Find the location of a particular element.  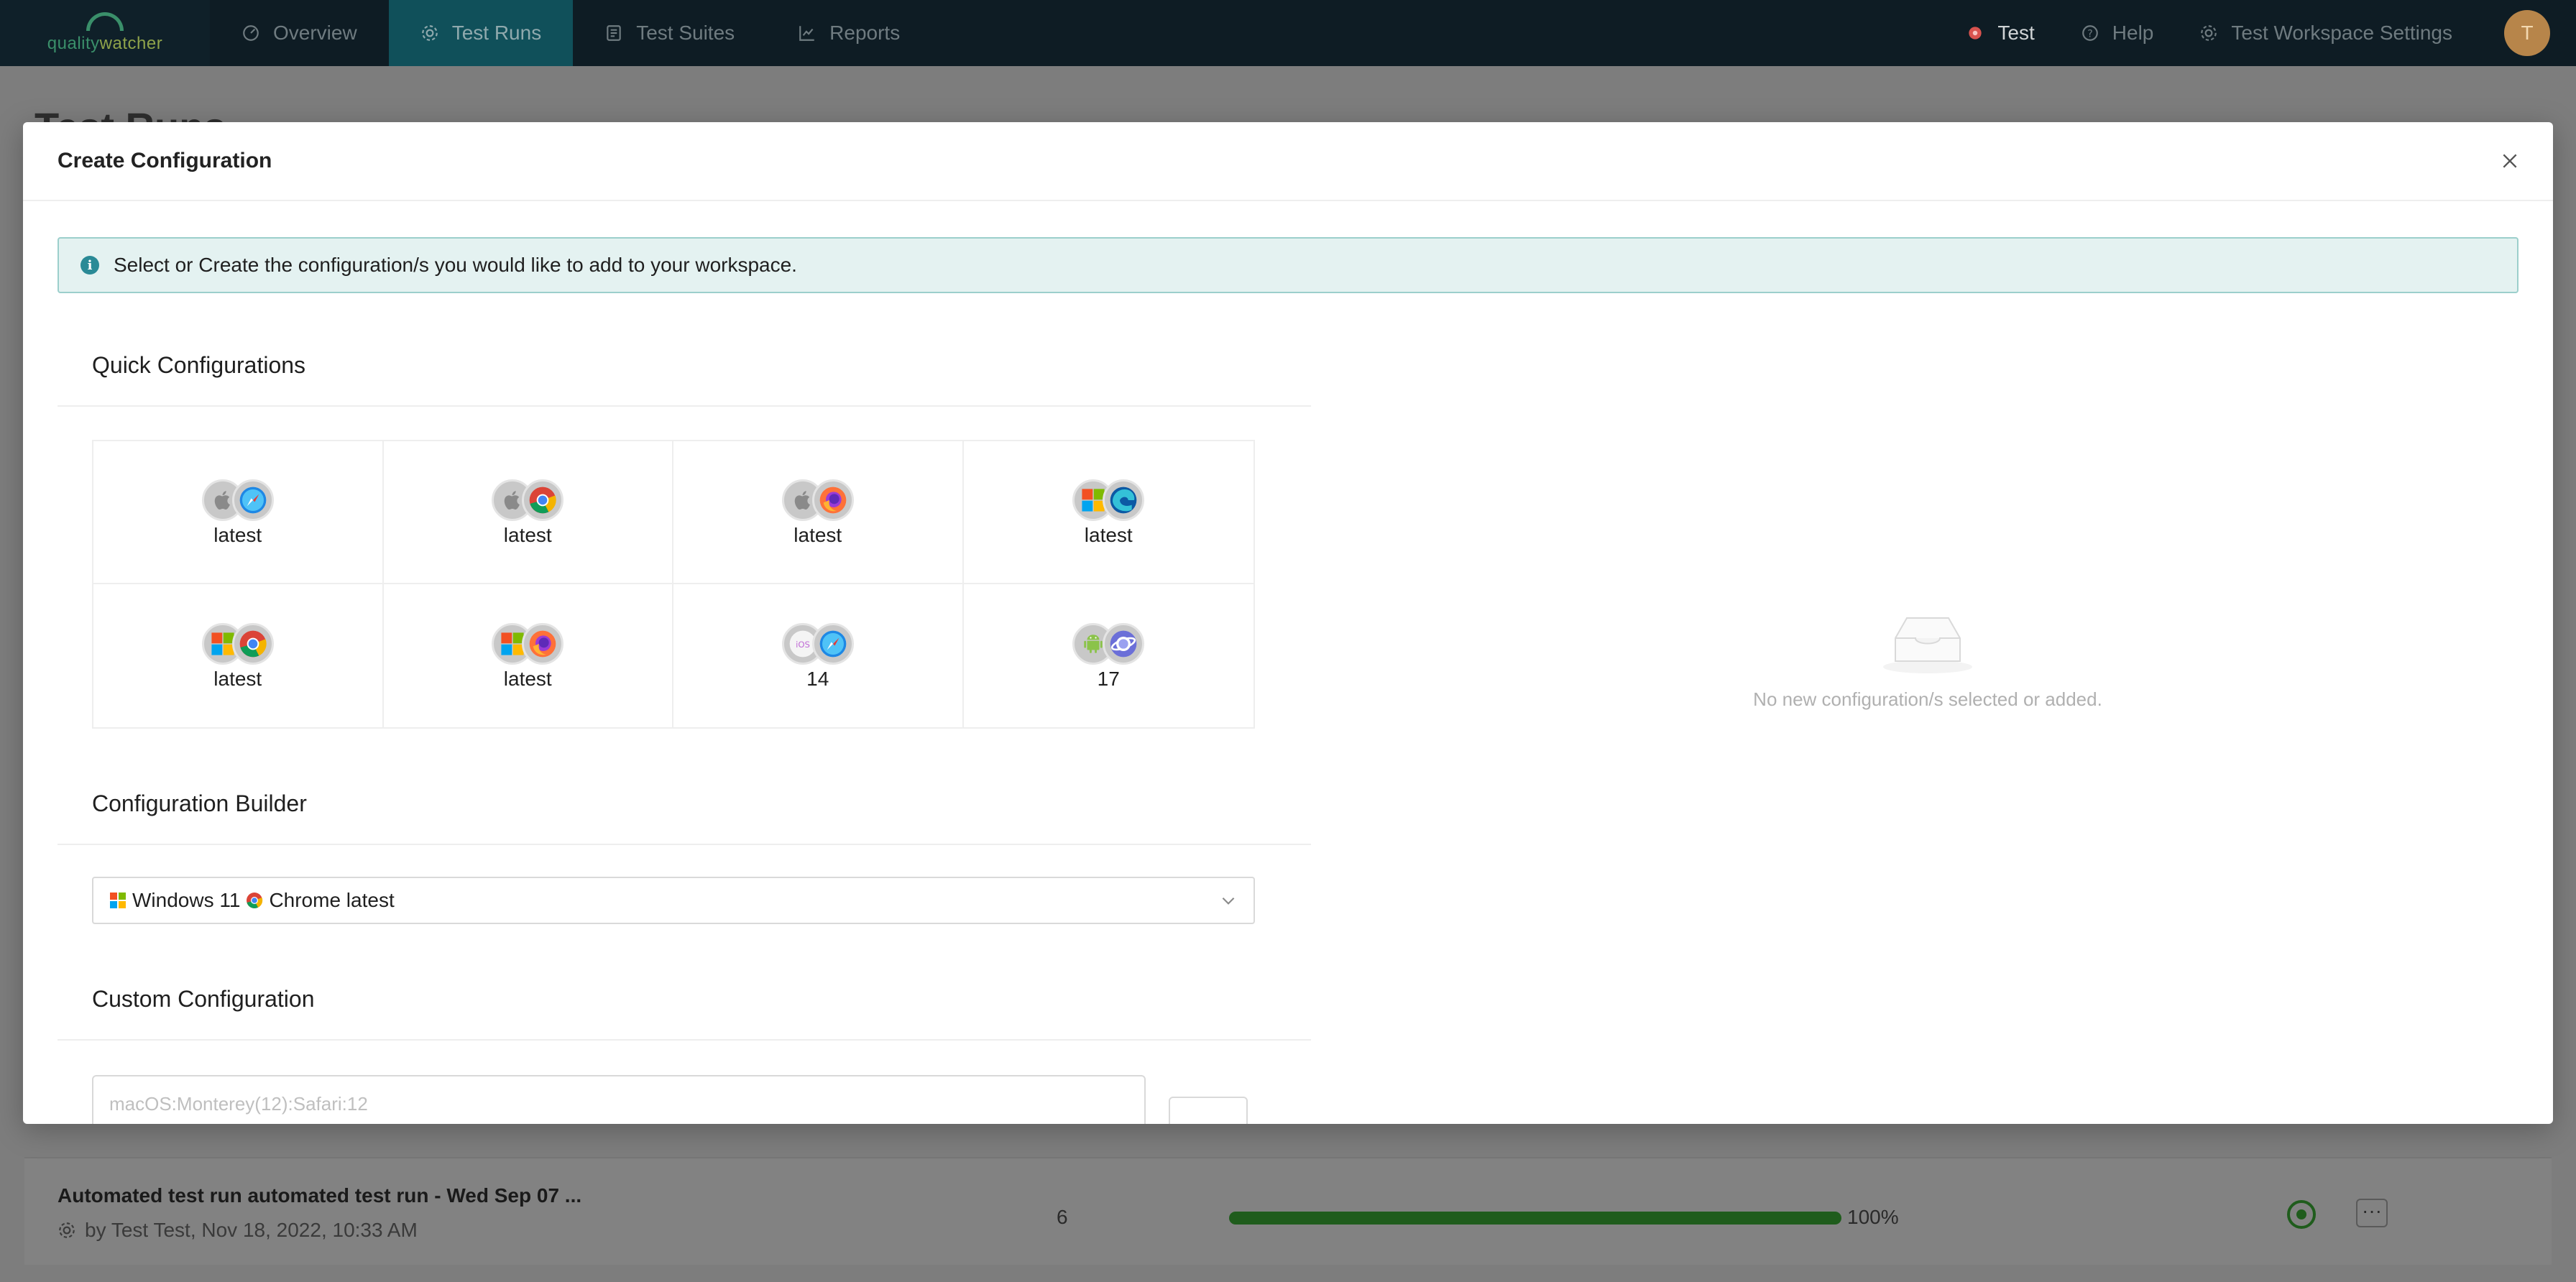

samsung-internet-icon is located at coordinates (1124, 643).